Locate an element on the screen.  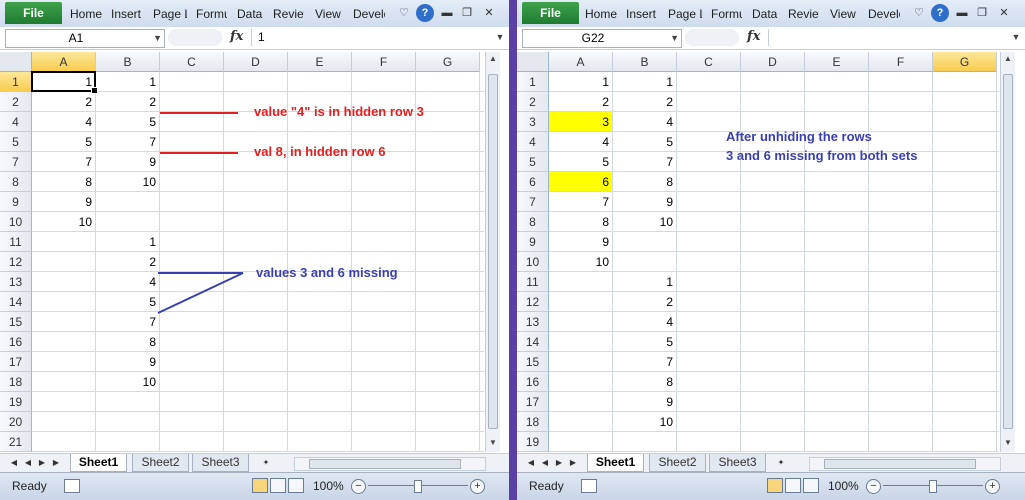
row-header: 1 is located at coordinates (533, 82).